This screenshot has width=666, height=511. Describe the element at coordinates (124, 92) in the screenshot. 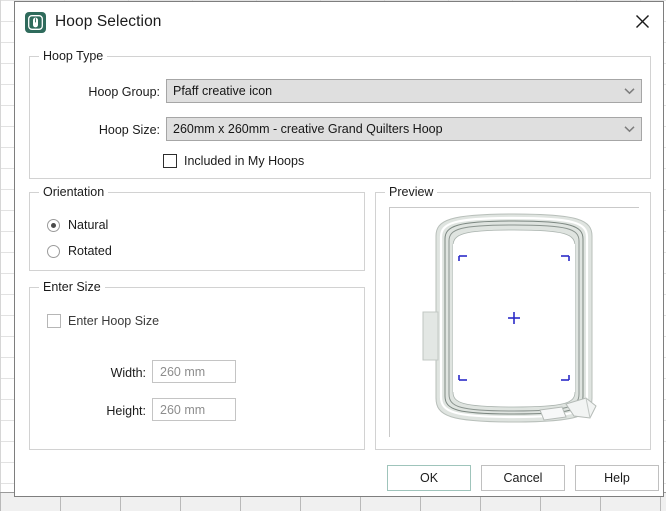

I see `hoop-group-label: Hoop Group:` at that location.